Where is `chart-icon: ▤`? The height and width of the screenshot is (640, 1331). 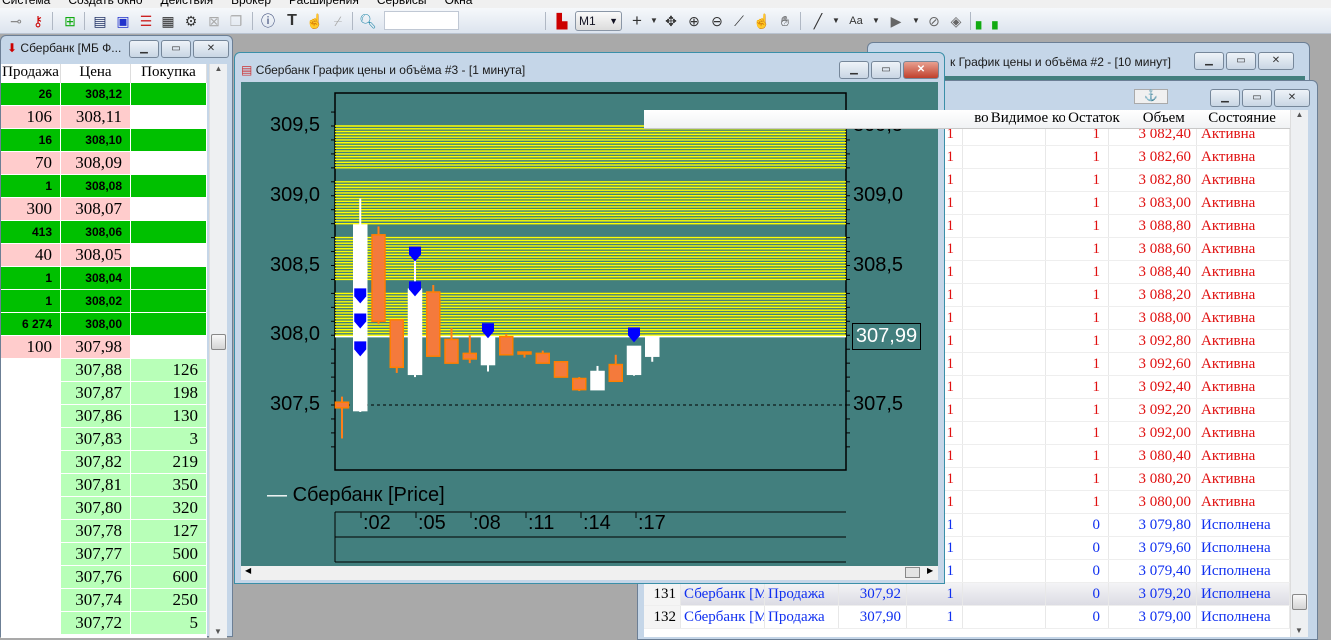
chart-icon: ▤ is located at coordinates (100, 21).